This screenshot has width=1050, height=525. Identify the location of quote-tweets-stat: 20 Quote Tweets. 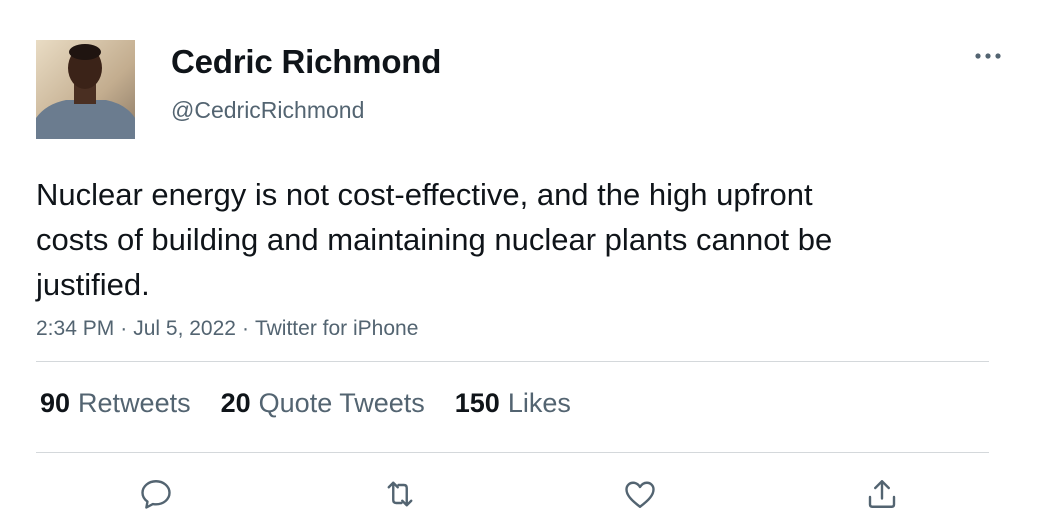
(323, 403).